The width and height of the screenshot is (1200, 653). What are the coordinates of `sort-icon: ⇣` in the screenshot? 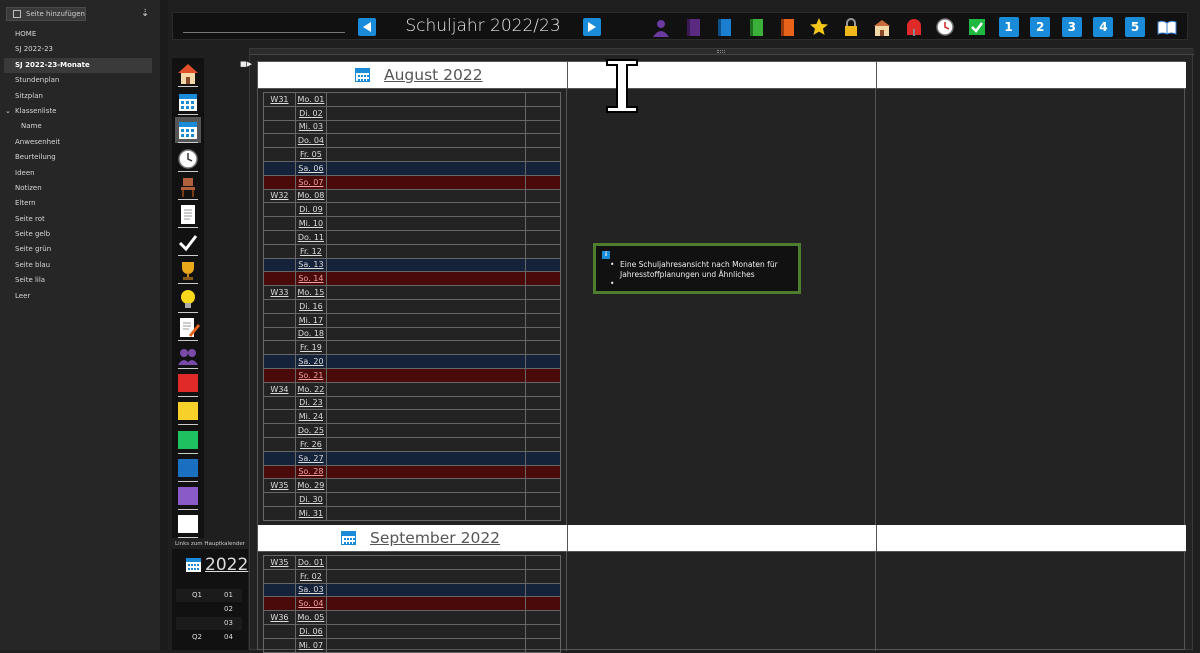 It's located at (147, 14).